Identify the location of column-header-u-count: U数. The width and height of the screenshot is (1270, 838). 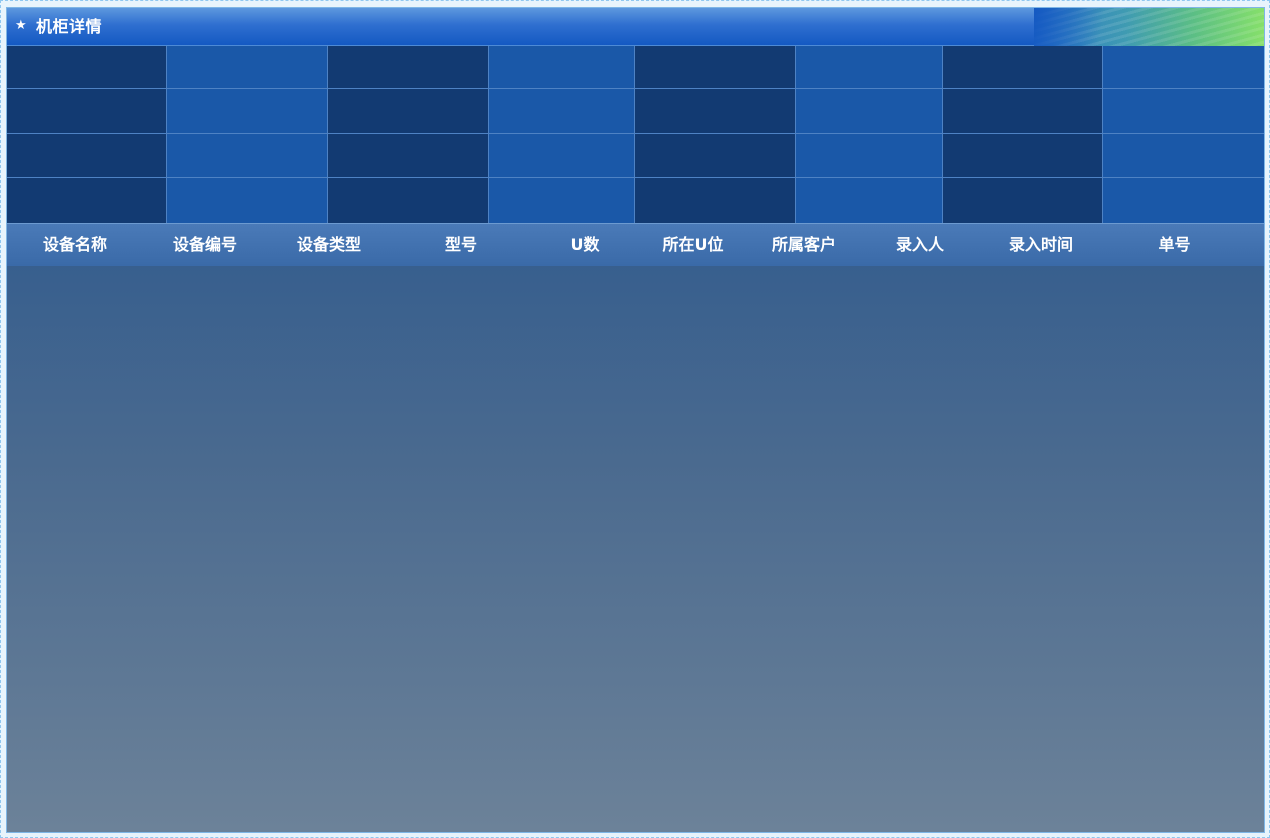
(585, 245).